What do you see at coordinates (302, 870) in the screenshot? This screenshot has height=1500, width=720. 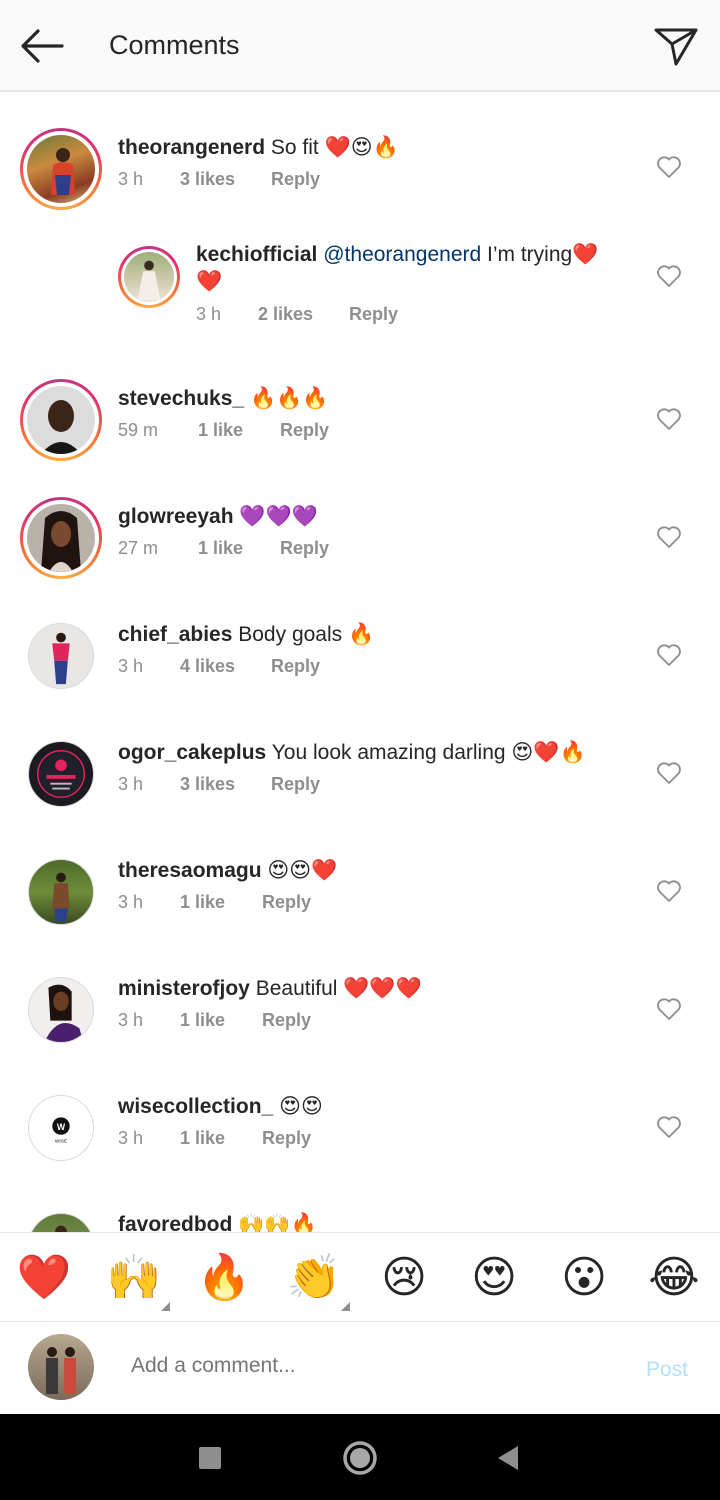 I see `comment-body: 😍😍❤️` at bounding box center [302, 870].